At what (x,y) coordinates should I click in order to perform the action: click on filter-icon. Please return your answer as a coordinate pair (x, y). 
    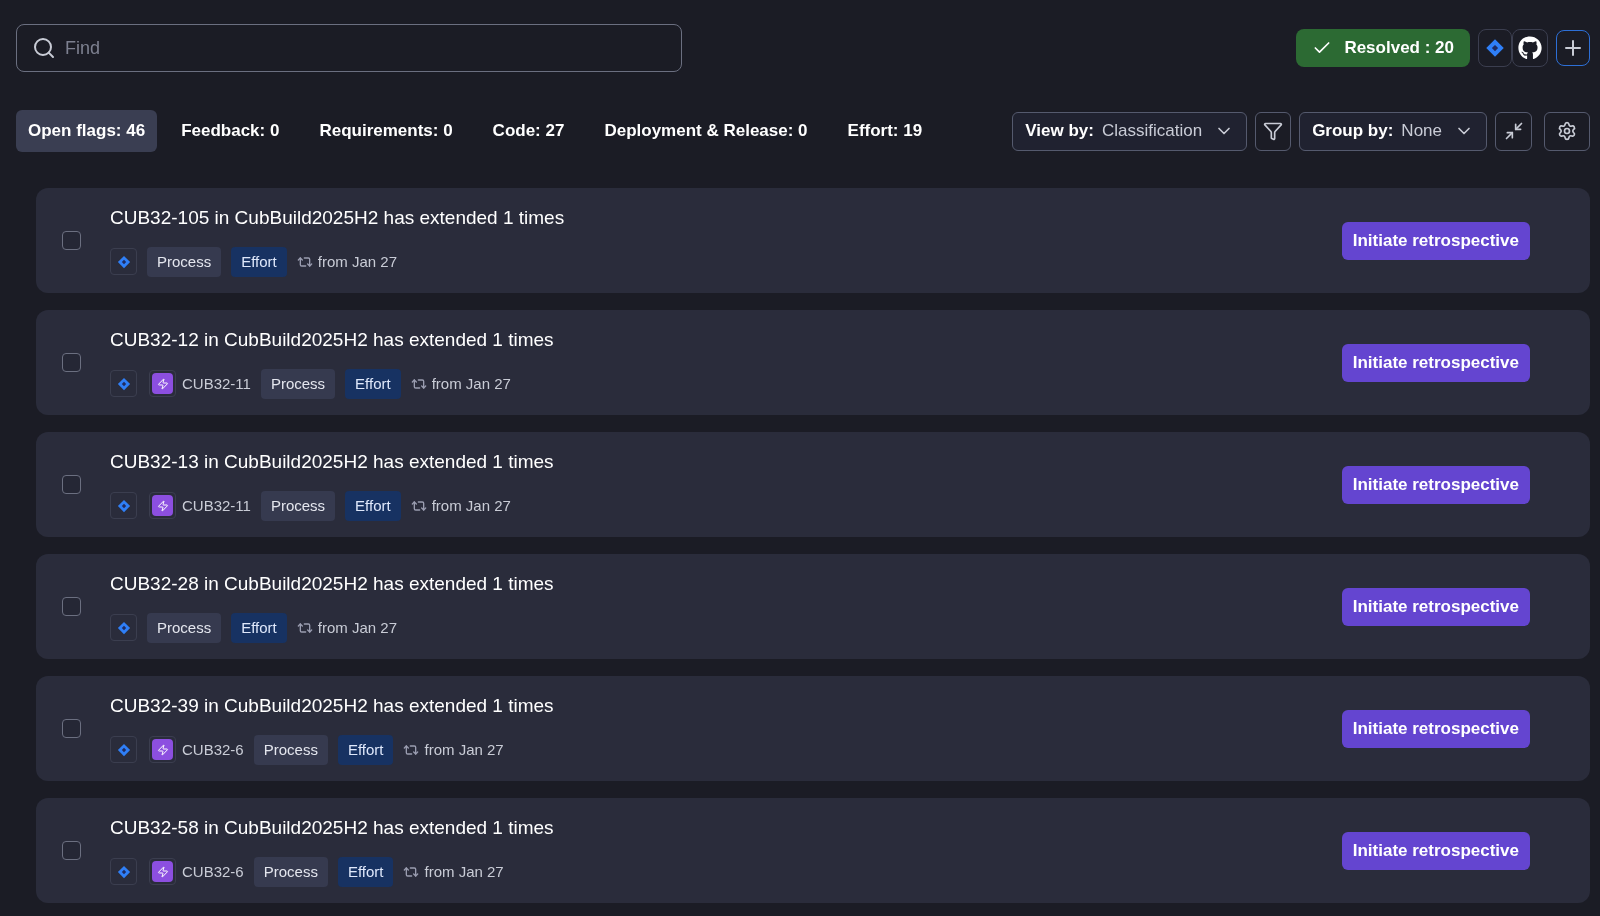
    Looking at the image, I should click on (1273, 131).